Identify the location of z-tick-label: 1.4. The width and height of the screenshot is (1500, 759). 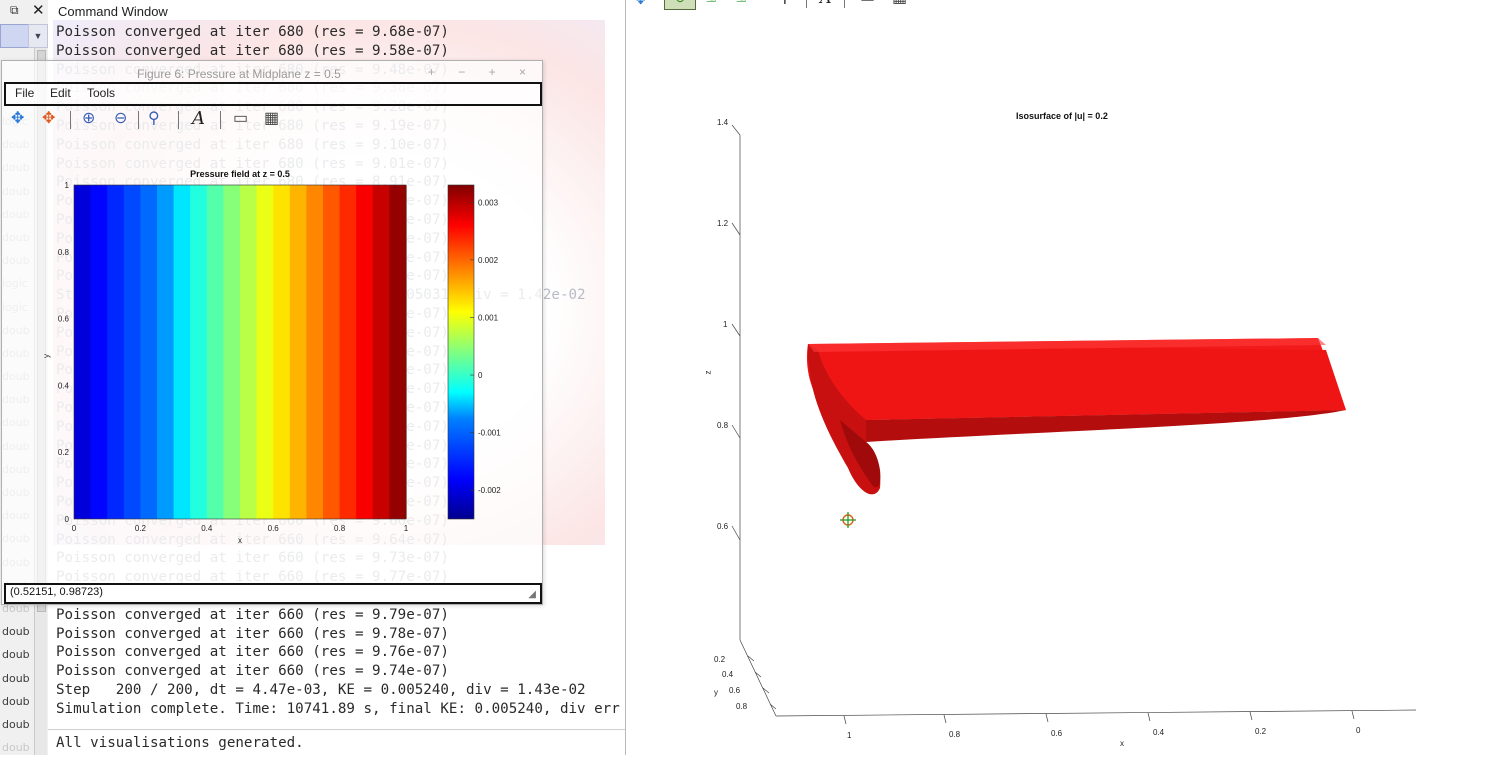
(723, 122).